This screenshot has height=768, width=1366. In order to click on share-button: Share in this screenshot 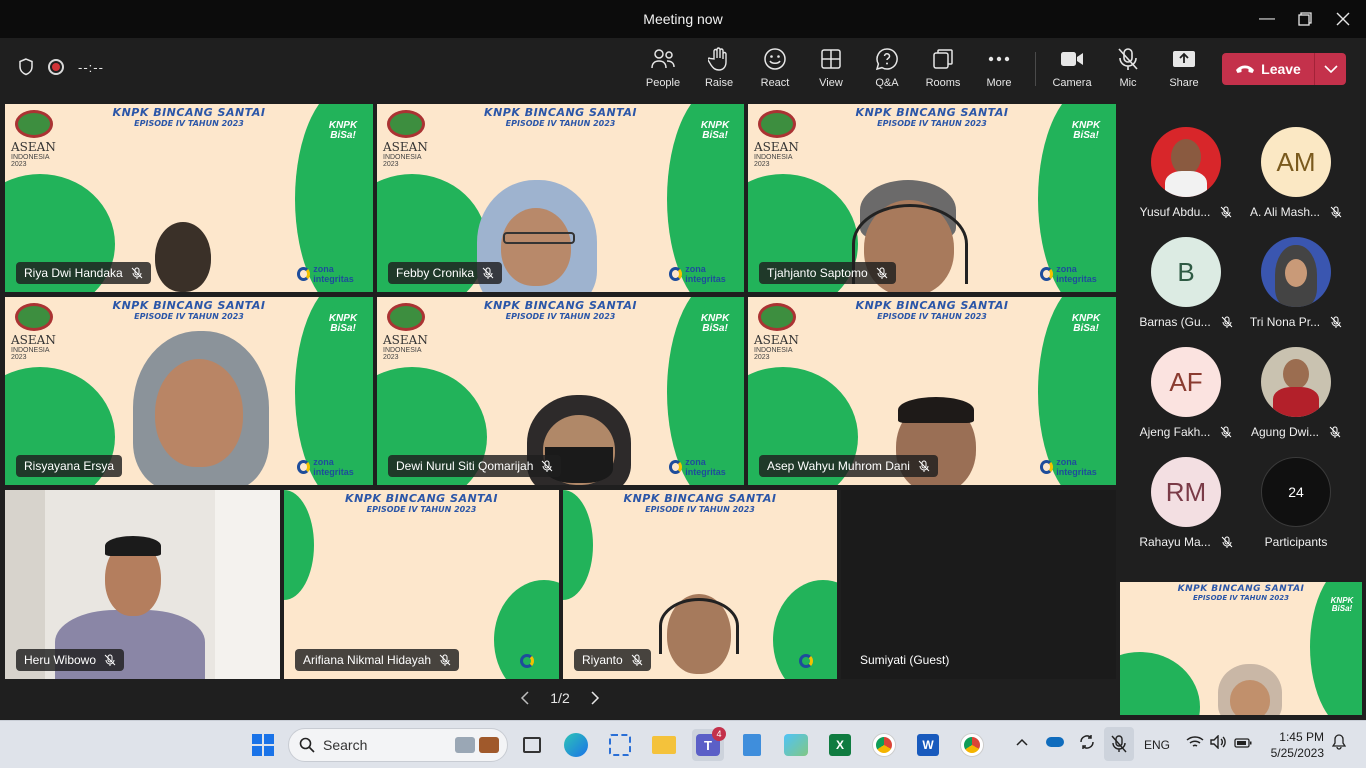, I will do `click(1184, 70)`.